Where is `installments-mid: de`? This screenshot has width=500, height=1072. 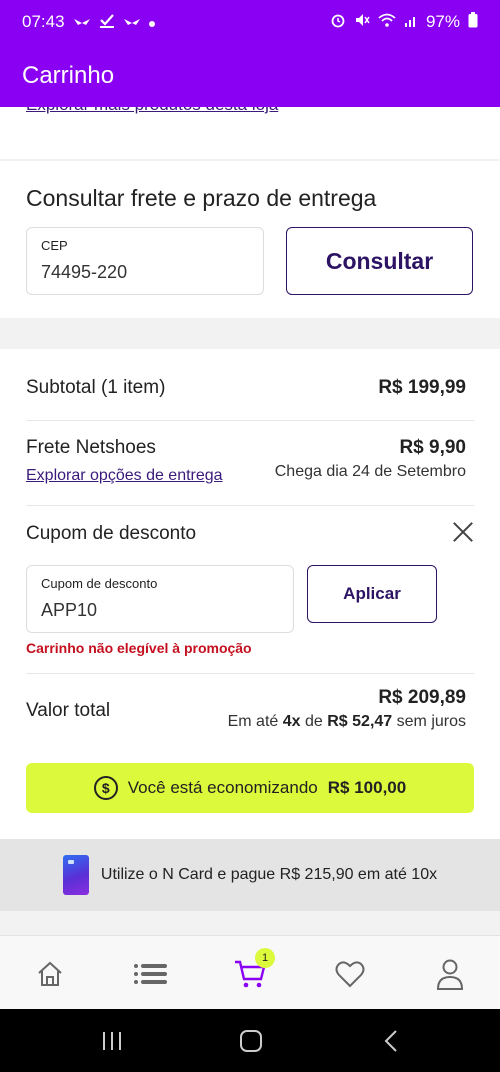
installments-mid: de is located at coordinates (314, 721).